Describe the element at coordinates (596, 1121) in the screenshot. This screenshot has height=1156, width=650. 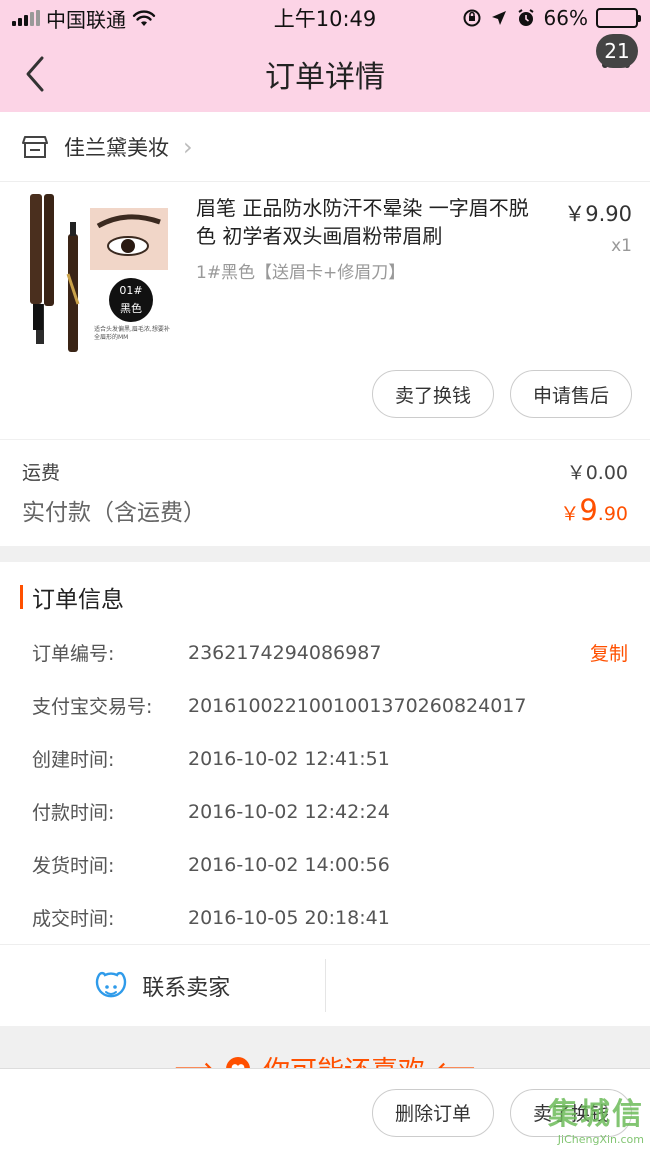
I see `watermark-logo: 集城信 JiChengXin.com` at that location.